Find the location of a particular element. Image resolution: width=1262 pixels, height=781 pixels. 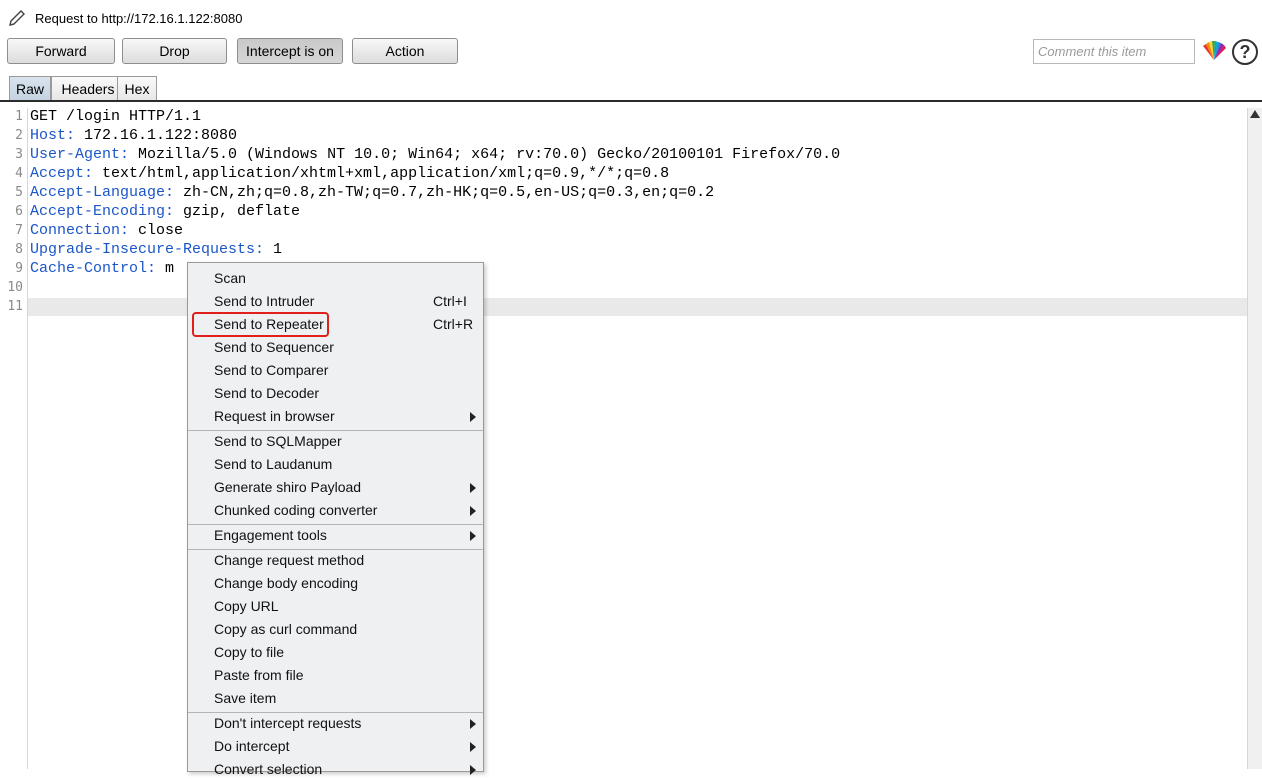

menu-item-dont-intercept: Don't intercept requests is located at coordinates (335, 723).